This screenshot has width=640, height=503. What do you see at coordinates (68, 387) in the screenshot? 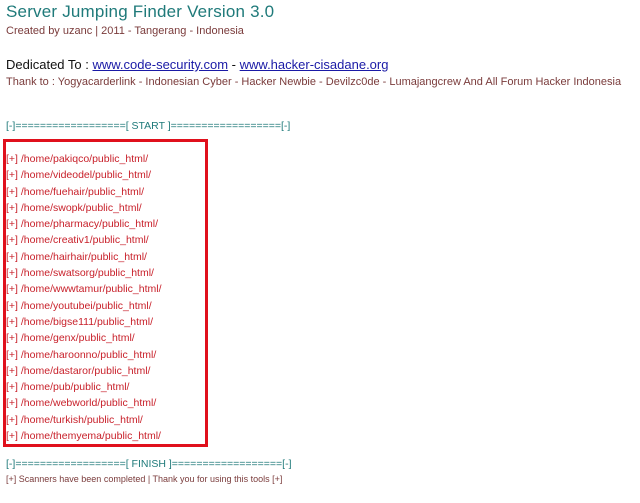
I see `result-path-item: [+] /home/pub/public_html/` at bounding box center [68, 387].